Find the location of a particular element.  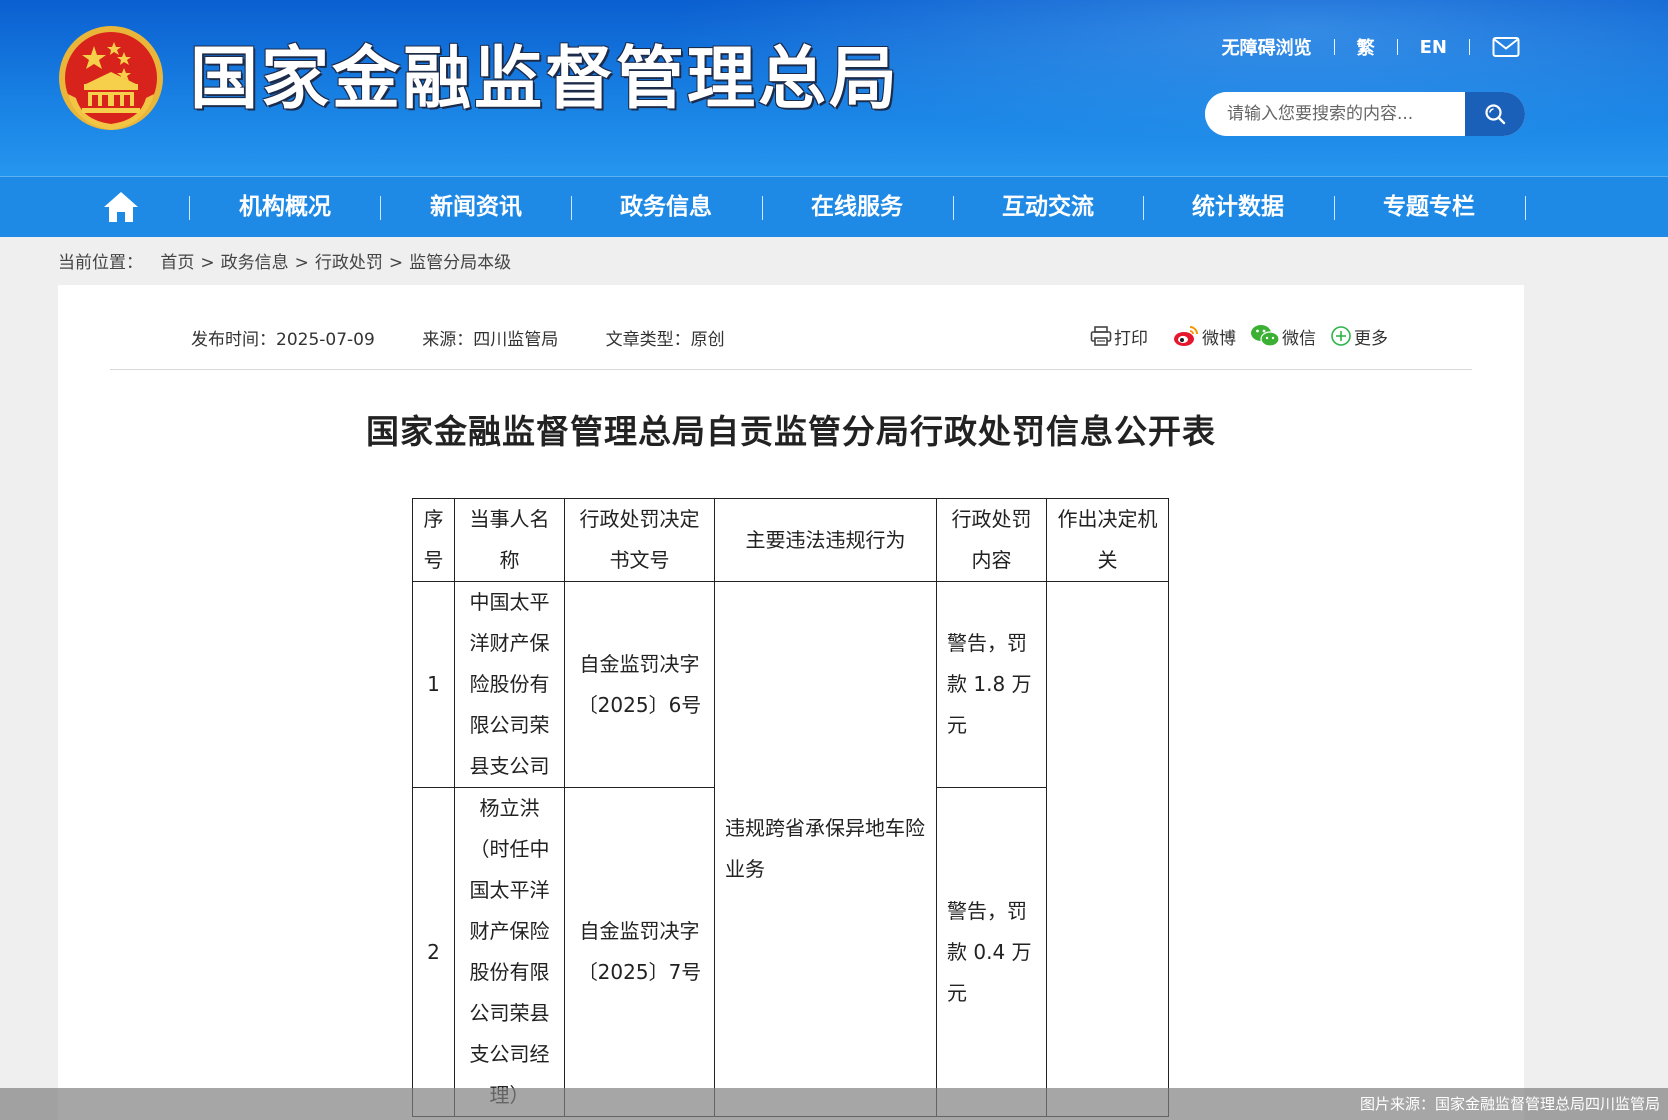

header-penalty-content: 行政处罚内容 is located at coordinates (991, 540).